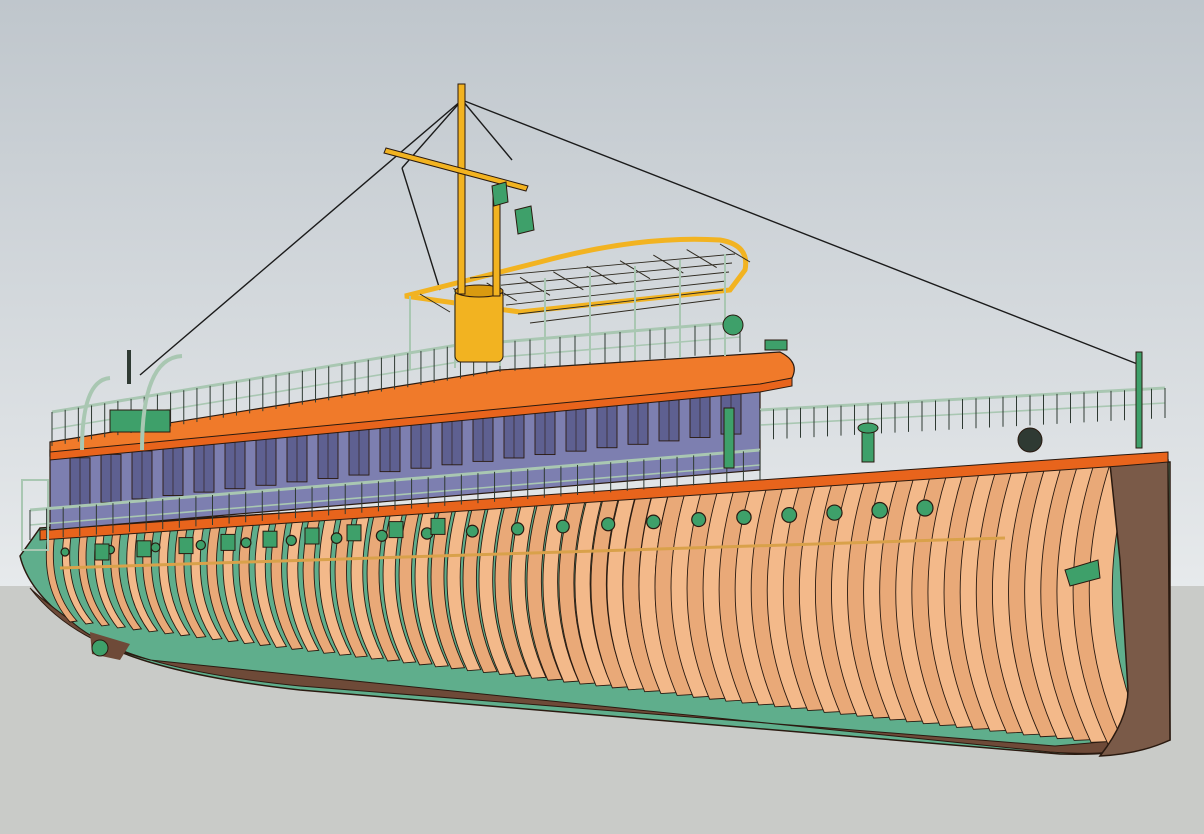 The height and width of the screenshot is (834, 1204). Describe the element at coordinates (776, 345) in the screenshot. I see `searchlight-icon` at that location.